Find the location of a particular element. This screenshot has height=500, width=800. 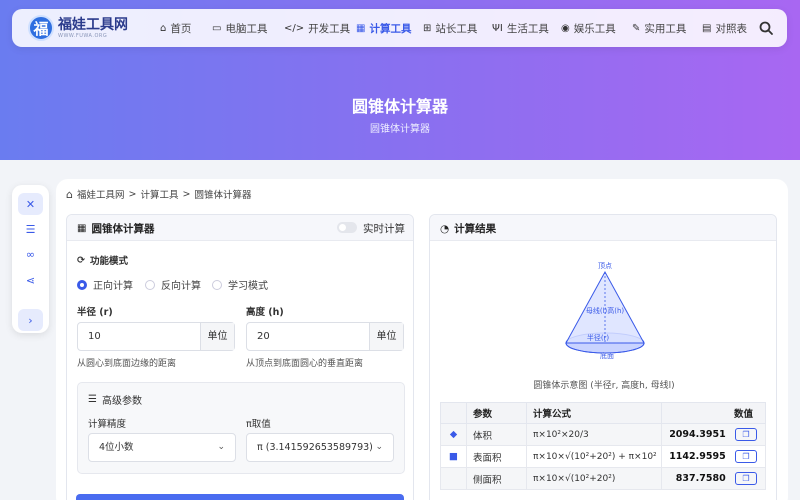

result-title: 计算结果 is located at coordinates (475, 229).